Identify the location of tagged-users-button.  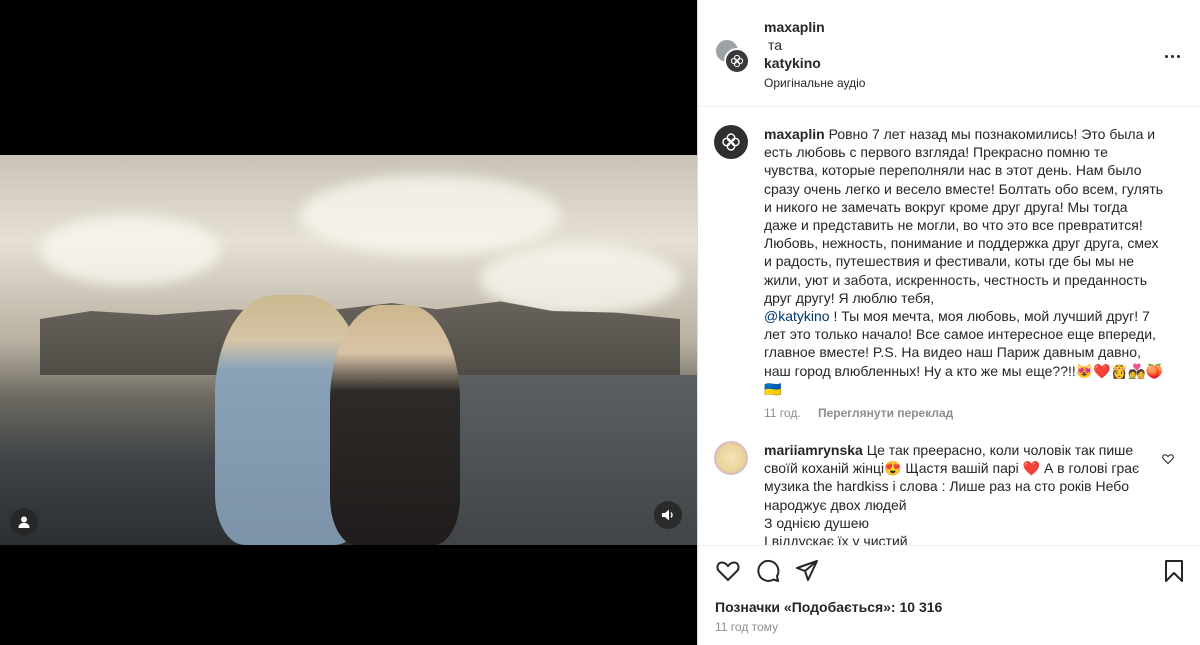
(24, 522).